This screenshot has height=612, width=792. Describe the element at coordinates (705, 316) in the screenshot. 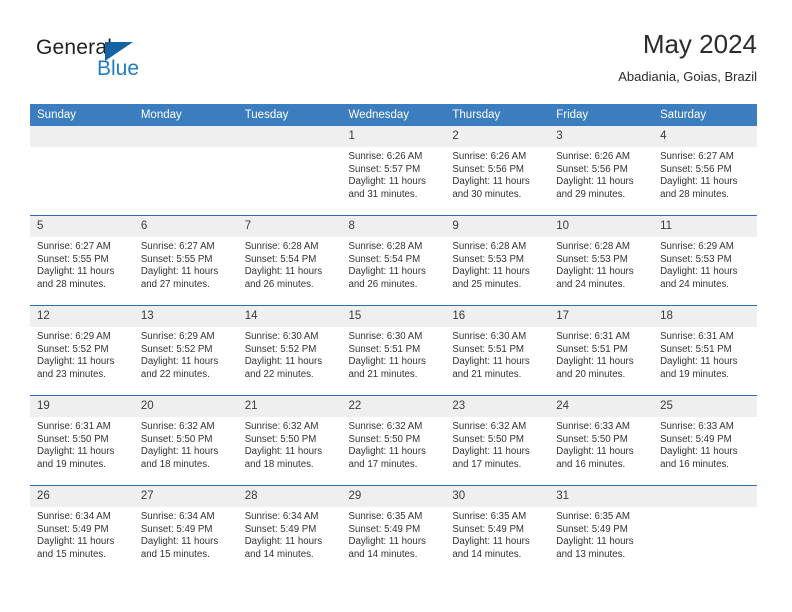

I see `day-number: 18` at that location.